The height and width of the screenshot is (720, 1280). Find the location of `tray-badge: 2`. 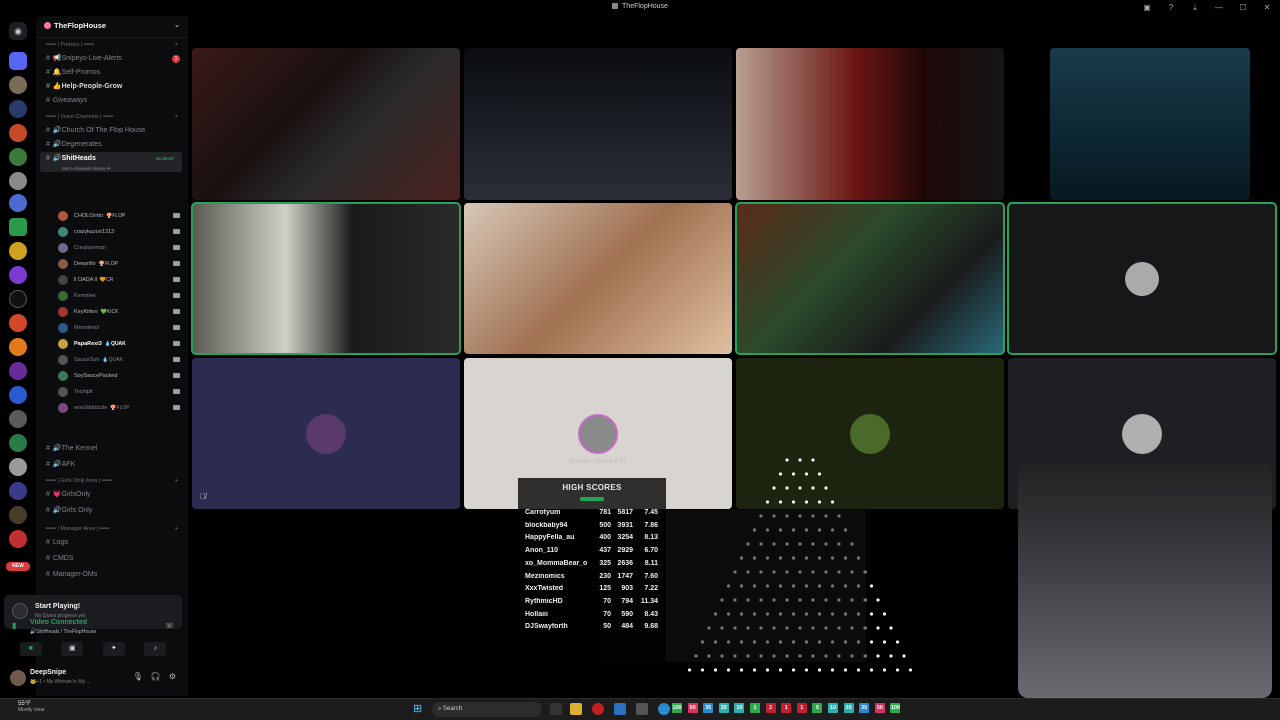

tray-badge: 2 is located at coordinates (770, 708).